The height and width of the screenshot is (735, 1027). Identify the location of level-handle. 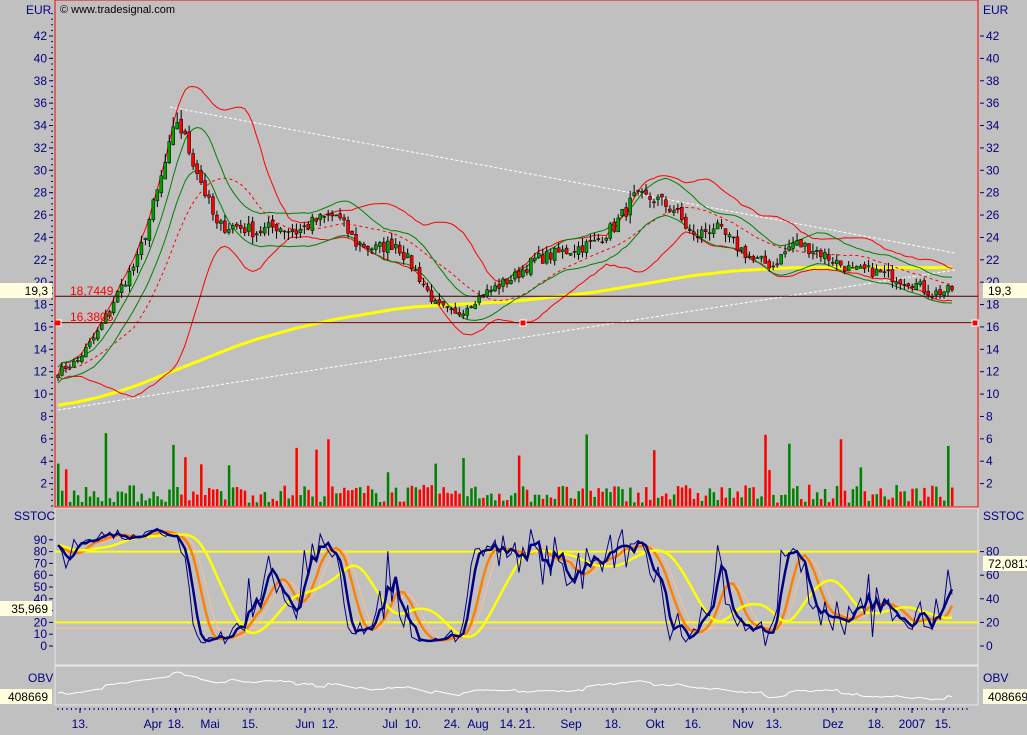
(975, 323).